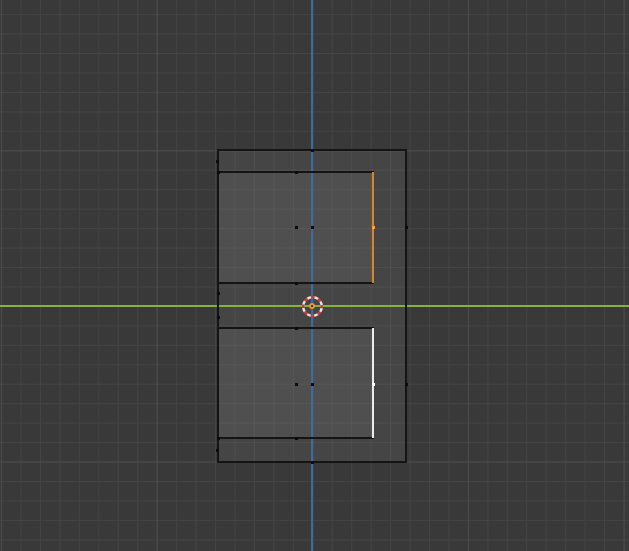 Image resolution: width=629 pixels, height=551 pixels. I want to click on face-inner-bottom, so click(296, 383).